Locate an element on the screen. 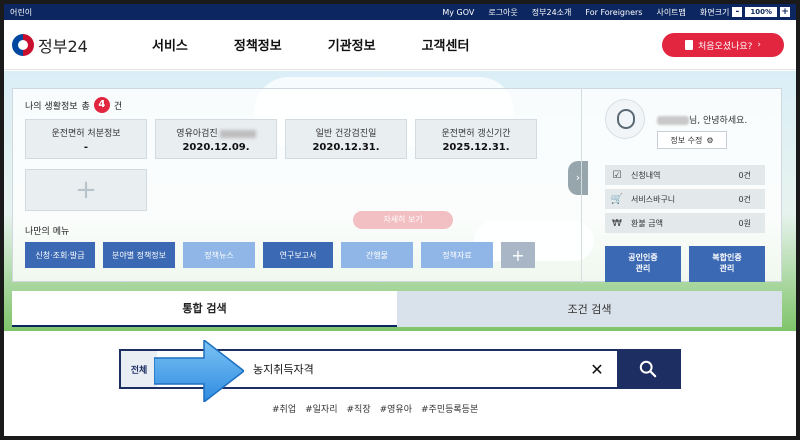 This screenshot has height=440, width=800. life-card-title: 운전면허 갱신기간 is located at coordinates (476, 134).